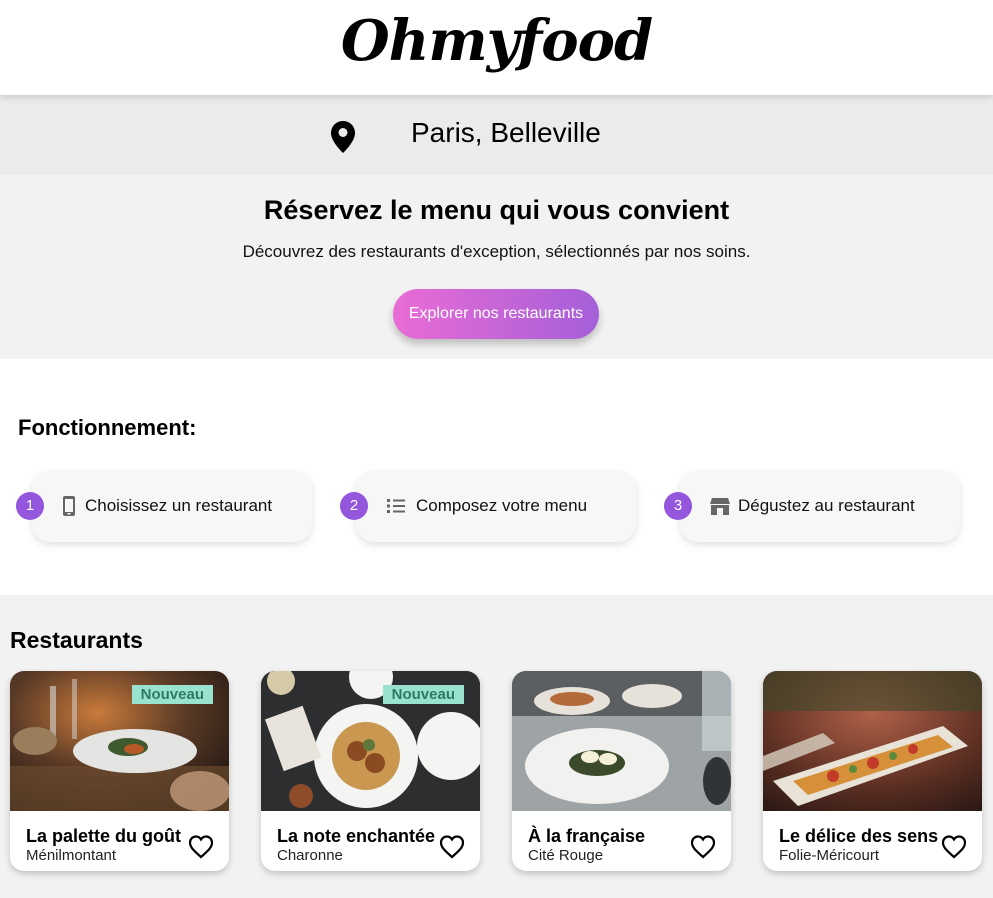  Describe the element at coordinates (829, 855) in the screenshot. I see `restaurant-location: Folie-Méricourt` at that location.